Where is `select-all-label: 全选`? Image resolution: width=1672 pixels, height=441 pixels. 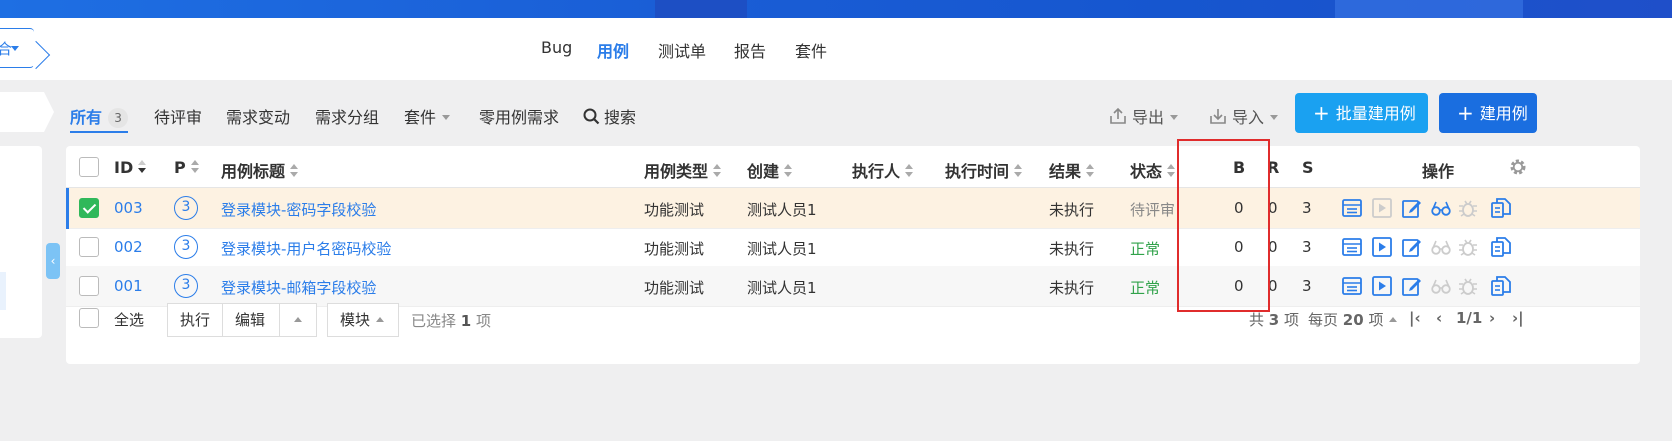 select-all-label: 全选 is located at coordinates (129, 319).